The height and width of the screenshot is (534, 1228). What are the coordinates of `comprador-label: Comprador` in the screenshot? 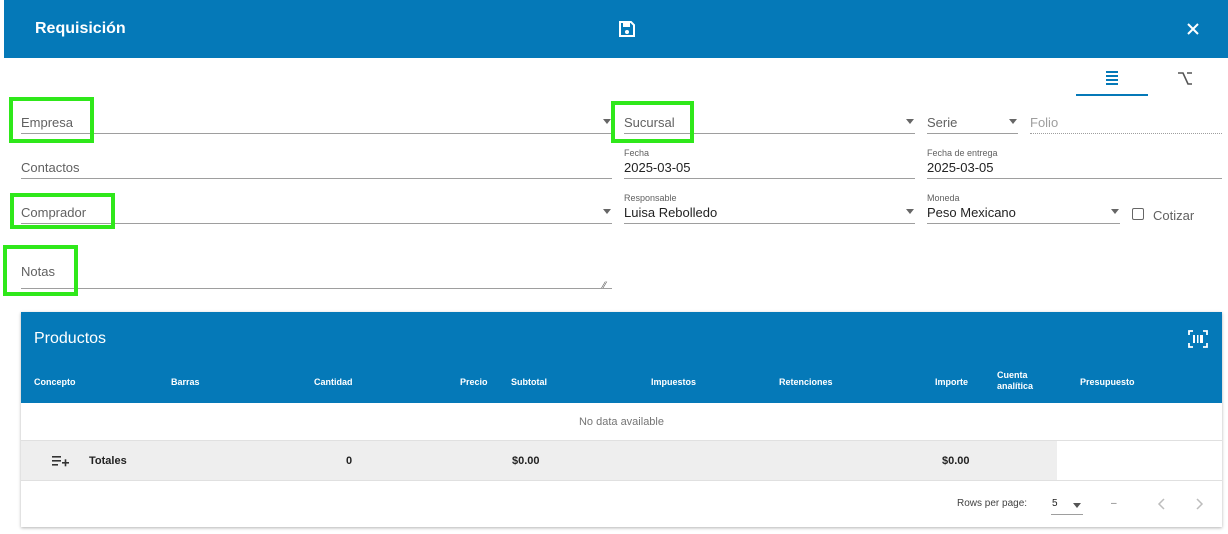 It's located at (54, 212).